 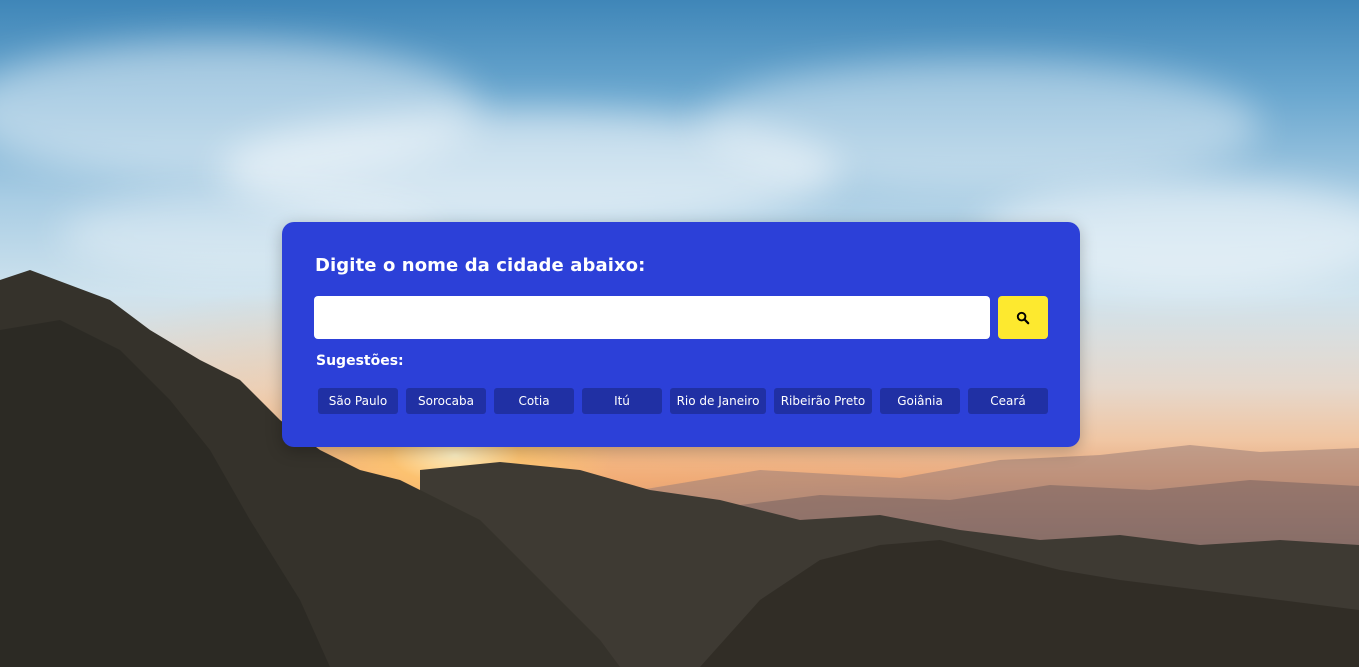 What do you see at coordinates (920, 401) in the screenshot?
I see `suggestion-chip: Goiânia` at bounding box center [920, 401].